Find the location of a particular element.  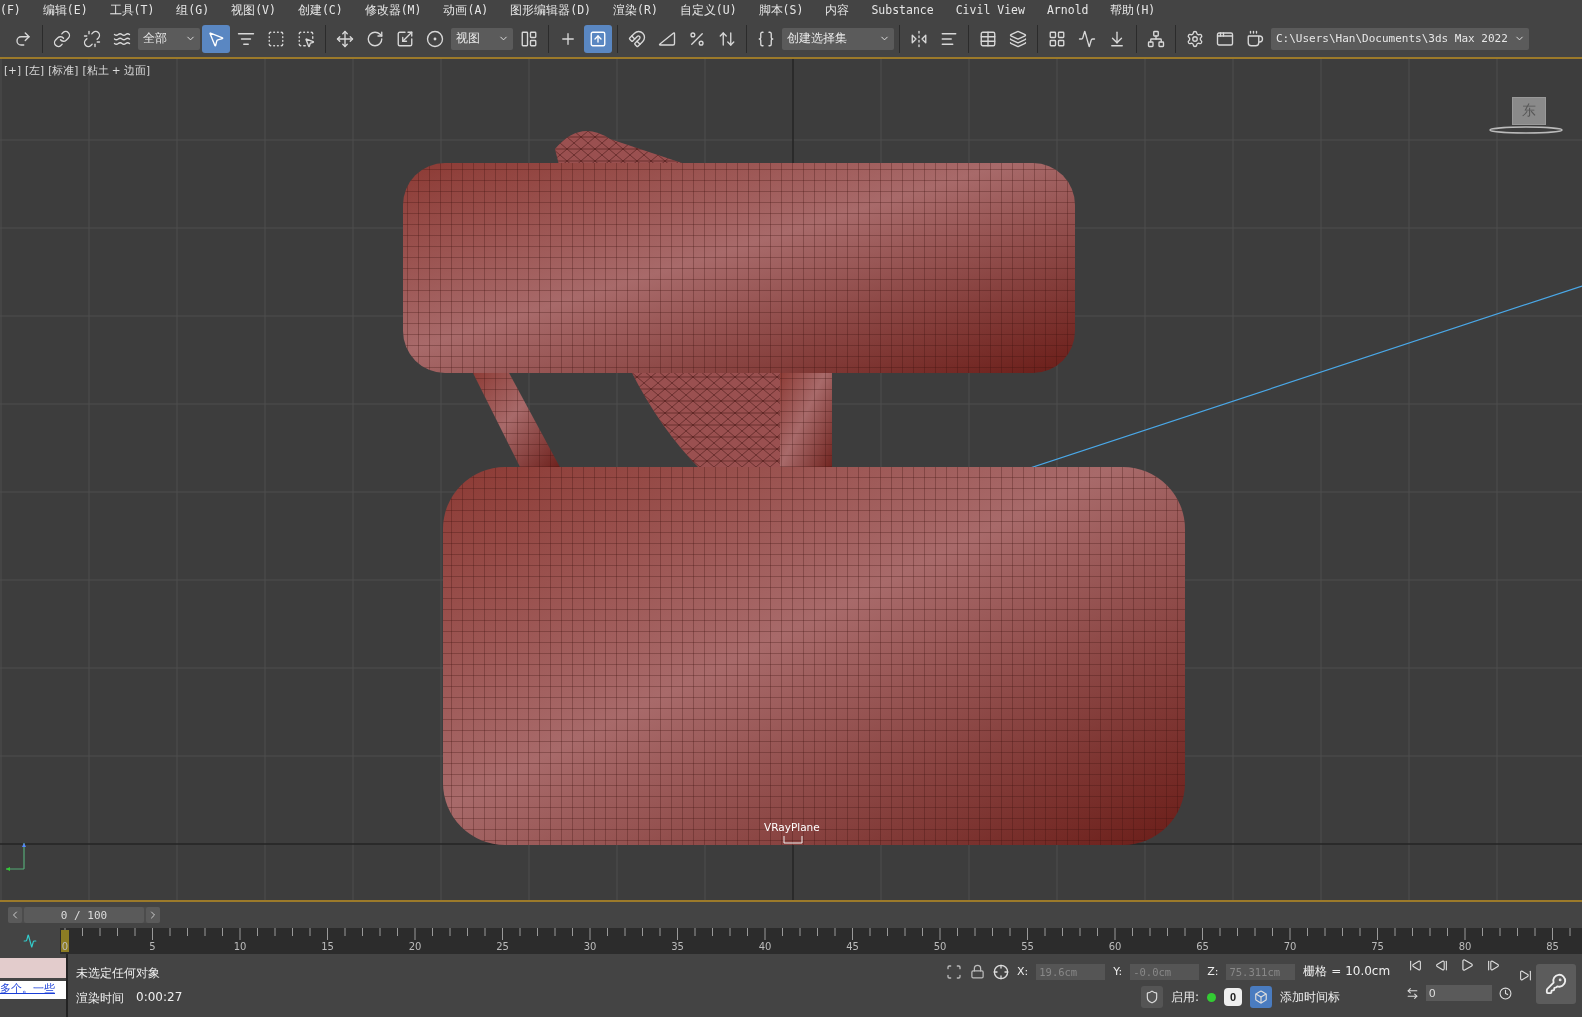

cup-icon is located at coordinates (1255, 38).